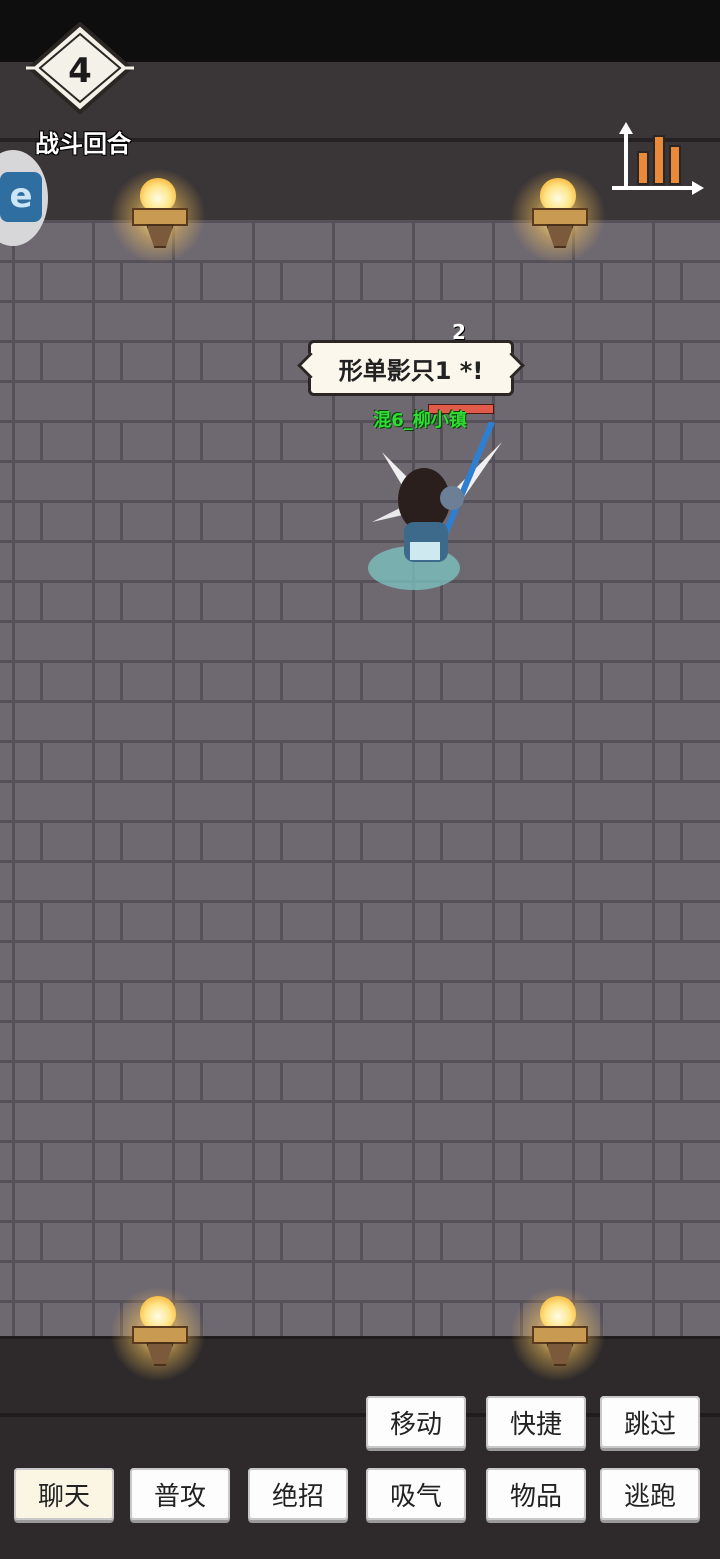  What do you see at coordinates (432, 511) in the screenshot?
I see `player-character` at bounding box center [432, 511].